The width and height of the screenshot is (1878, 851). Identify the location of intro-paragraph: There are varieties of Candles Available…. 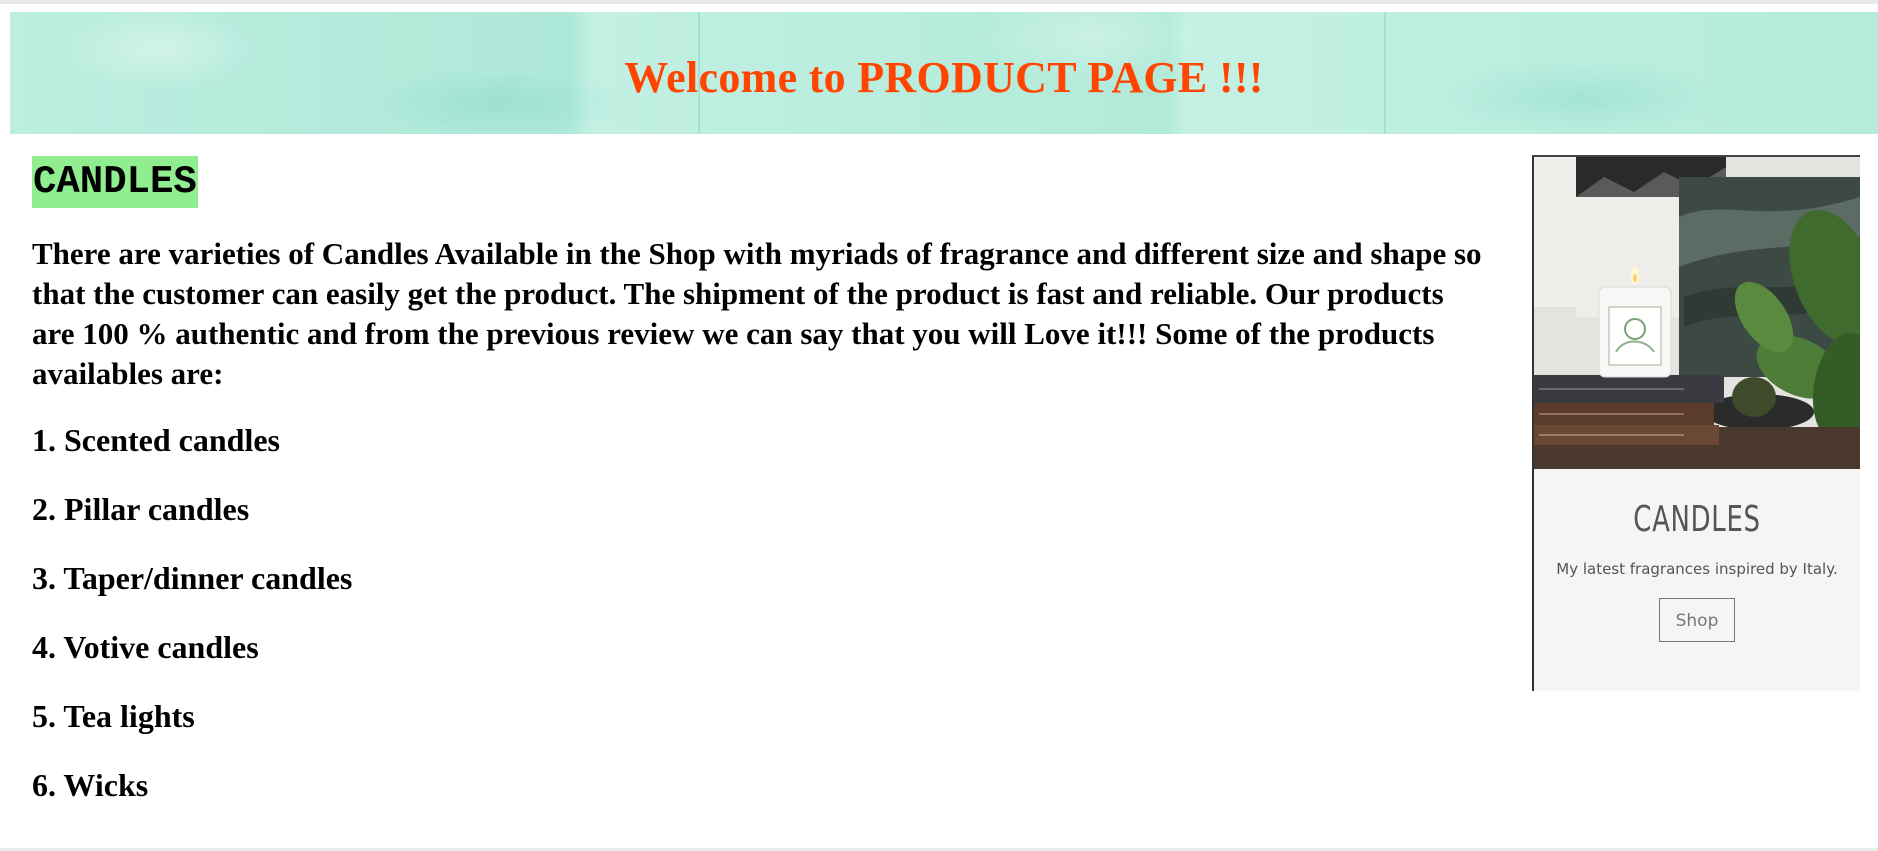
(757, 313).